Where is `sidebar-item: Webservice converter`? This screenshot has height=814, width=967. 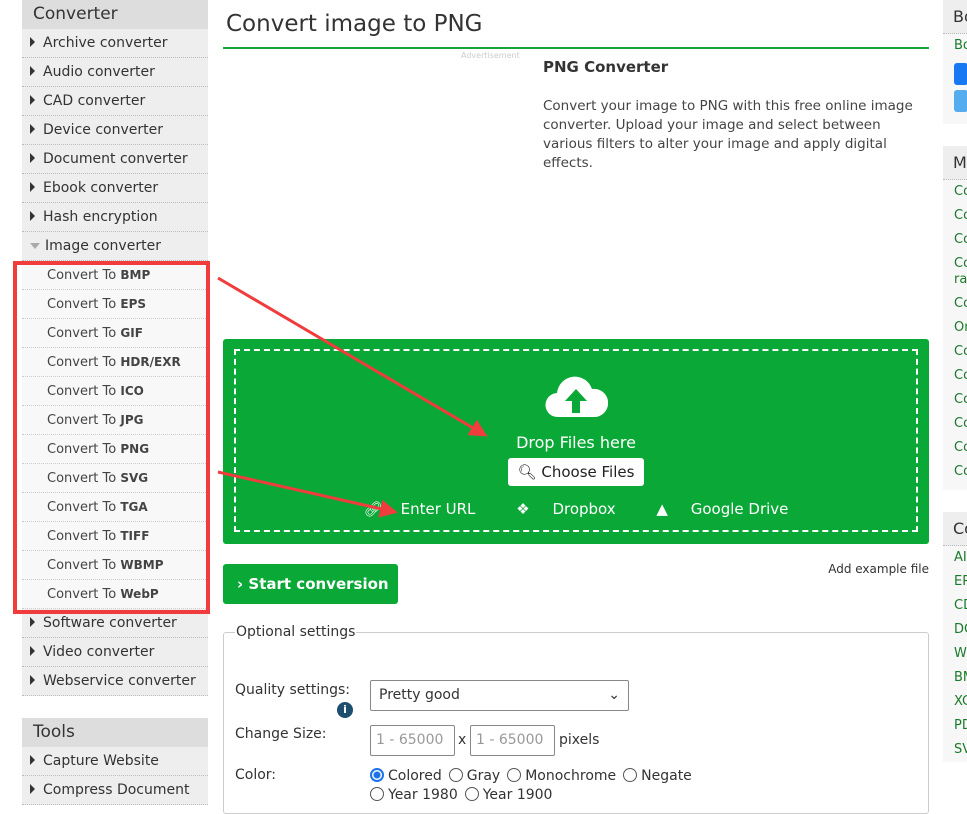 sidebar-item: Webservice converter is located at coordinates (115, 681).